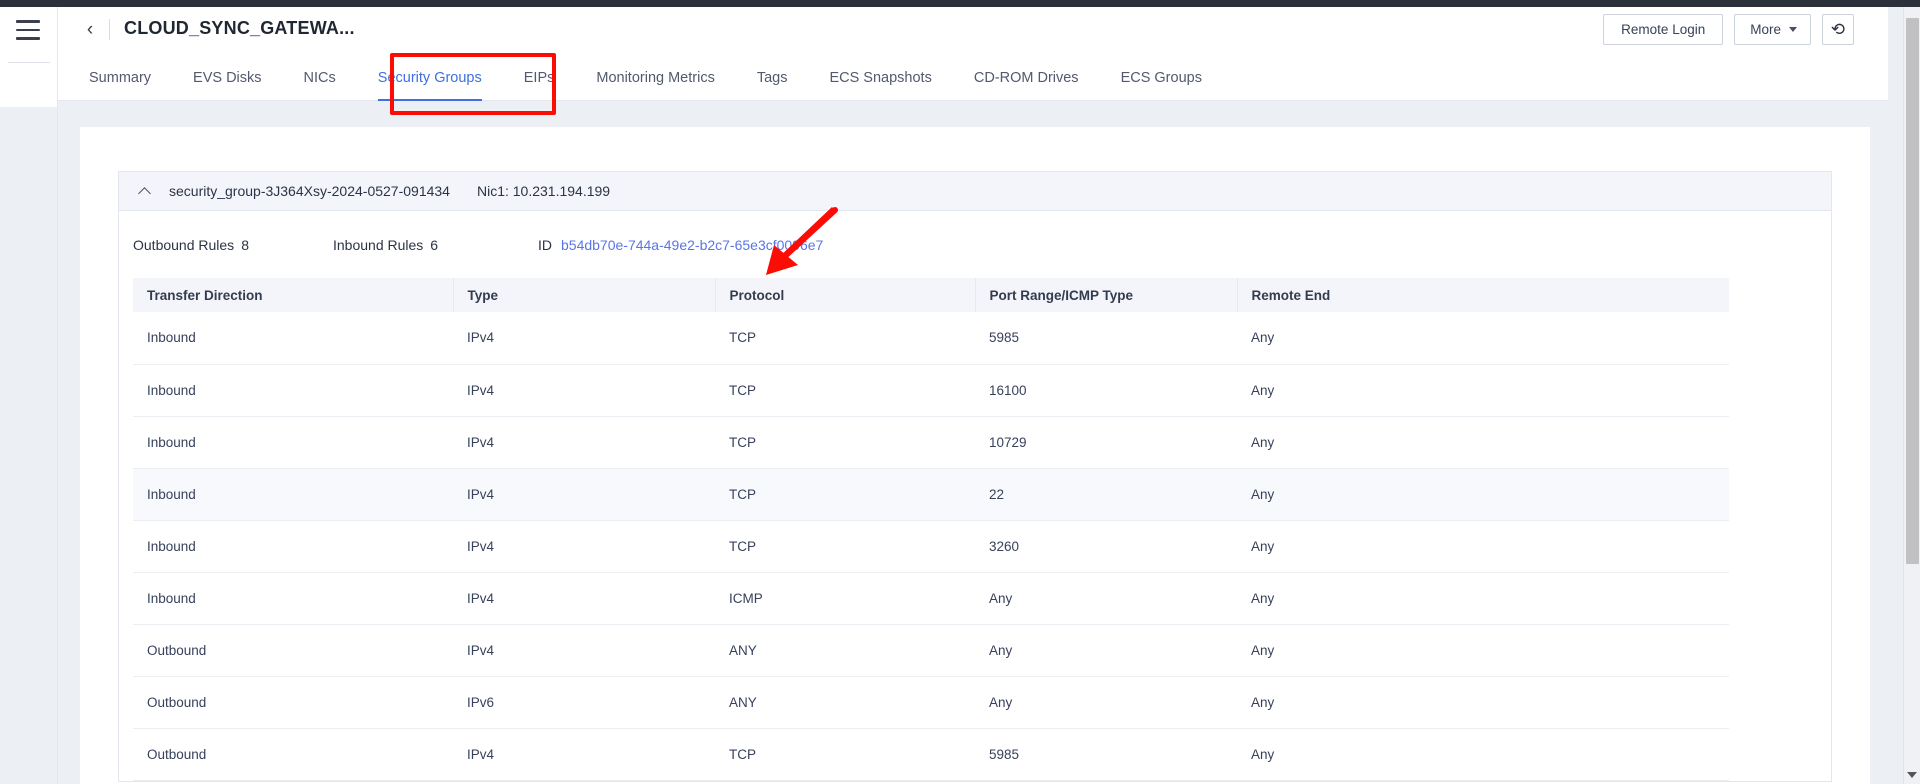 The image size is (1920, 784). I want to click on column-remote-end: Remote End, so click(1483, 295).